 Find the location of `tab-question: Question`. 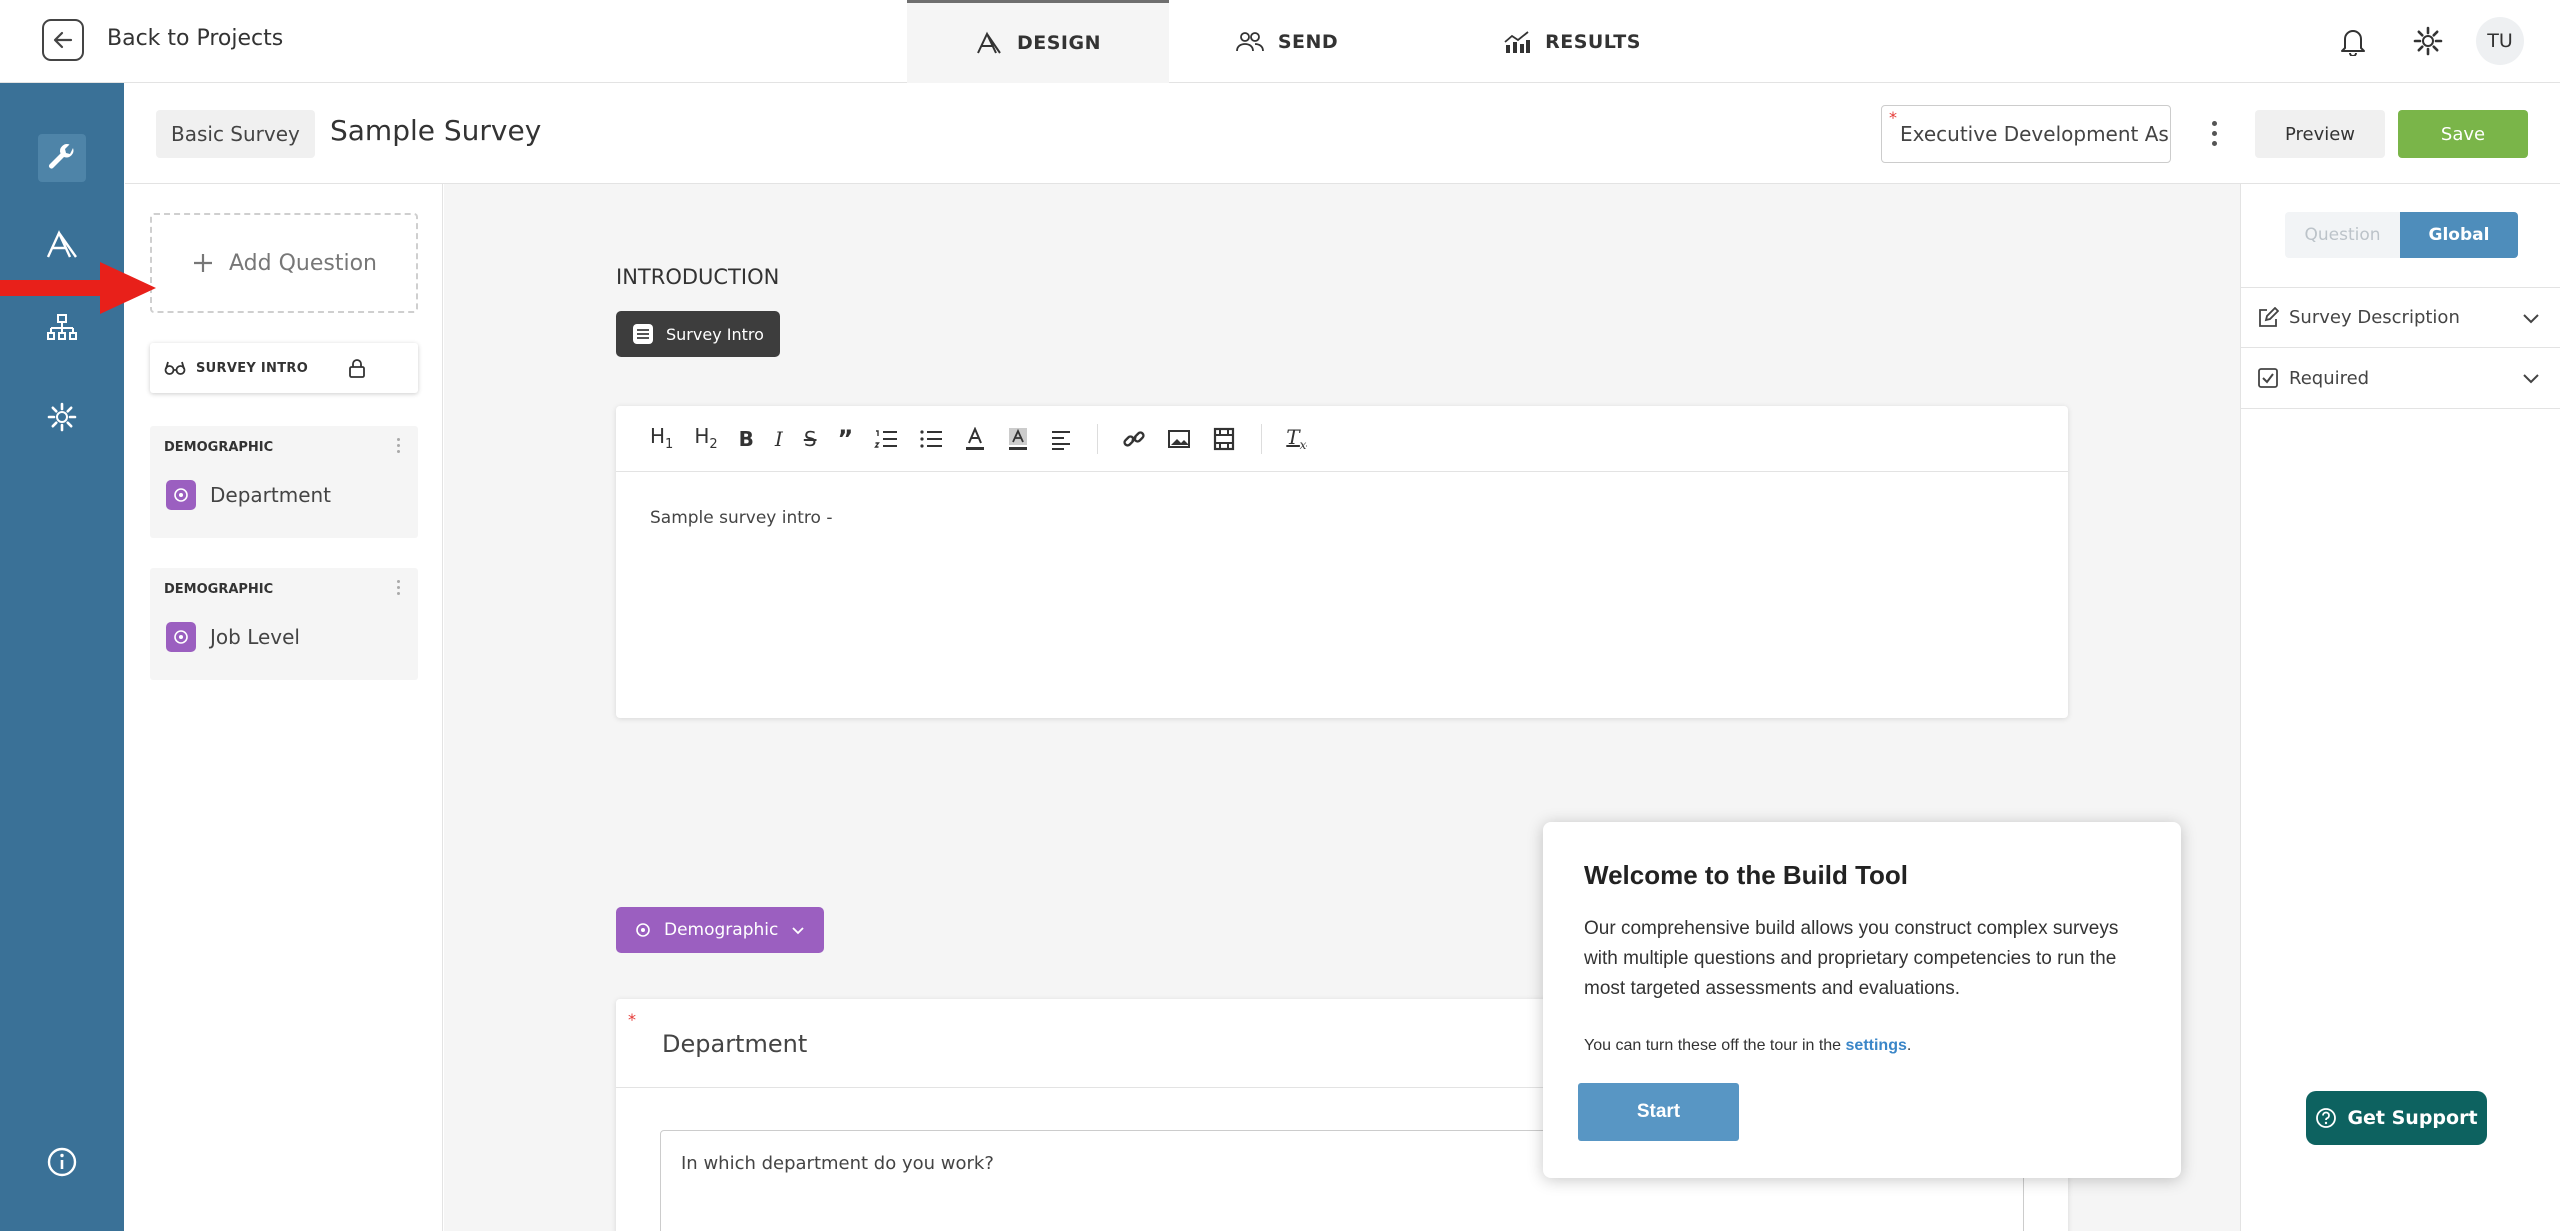

tab-question: Question is located at coordinates (2342, 235).